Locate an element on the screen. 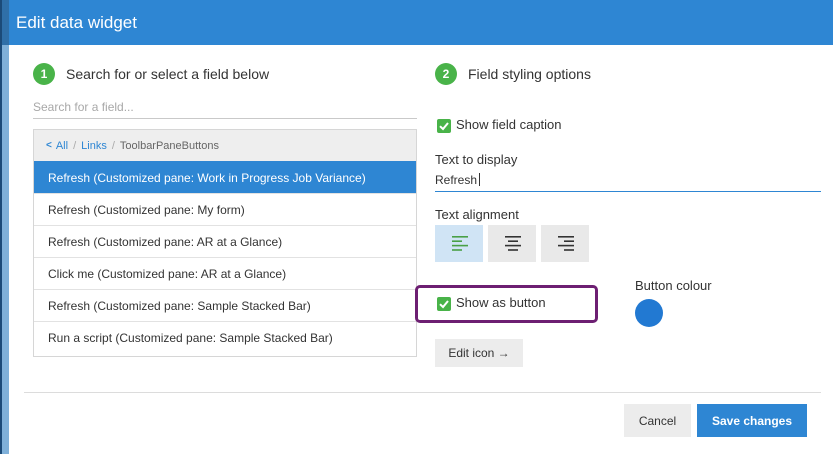 The height and width of the screenshot is (454, 833). align-right-button is located at coordinates (565, 243).